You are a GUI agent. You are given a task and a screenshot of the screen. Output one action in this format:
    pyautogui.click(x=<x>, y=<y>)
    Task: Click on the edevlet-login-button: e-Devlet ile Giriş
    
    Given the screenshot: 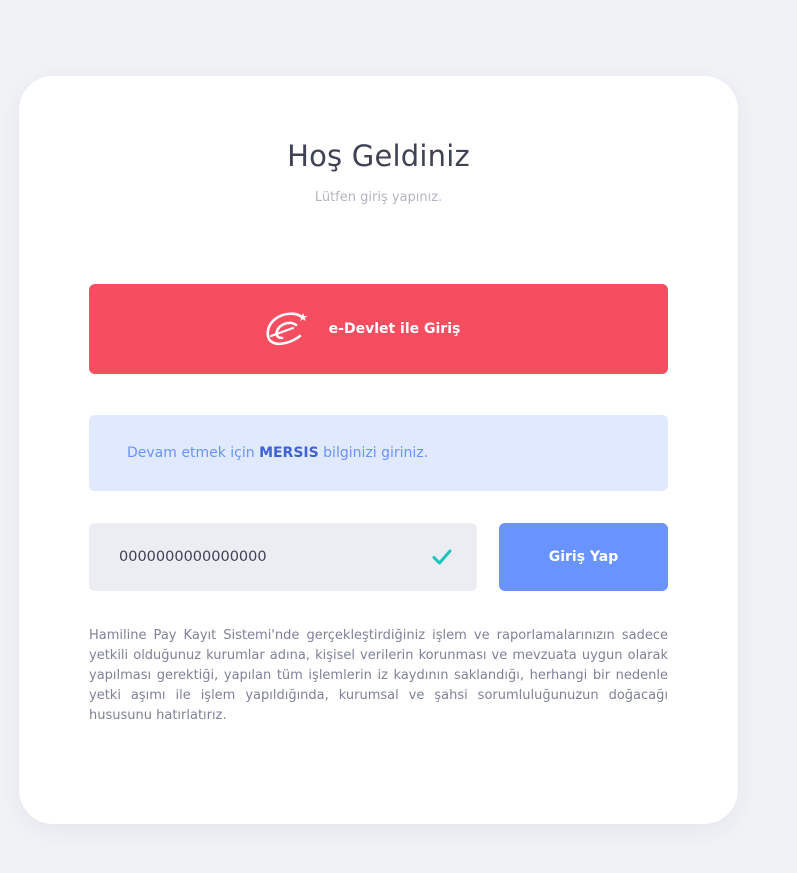 What is the action you would take?
    pyautogui.click(x=378, y=329)
    